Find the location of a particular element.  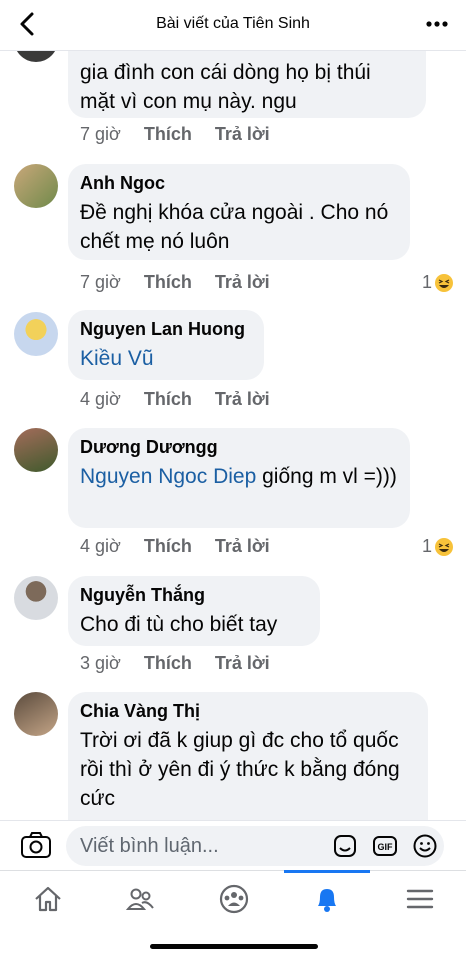

page-title: Bài viết của Tiên Sinh is located at coordinates (233, 23).